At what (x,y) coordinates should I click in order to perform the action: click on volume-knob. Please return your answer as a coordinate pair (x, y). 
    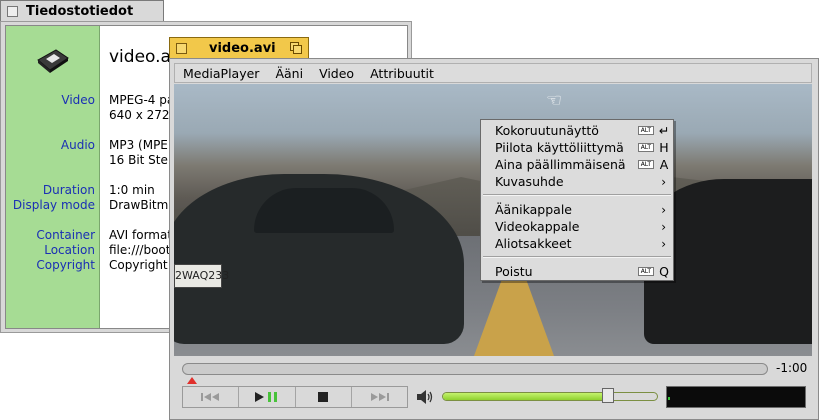
    Looking at the image, I should click on (608, 395).